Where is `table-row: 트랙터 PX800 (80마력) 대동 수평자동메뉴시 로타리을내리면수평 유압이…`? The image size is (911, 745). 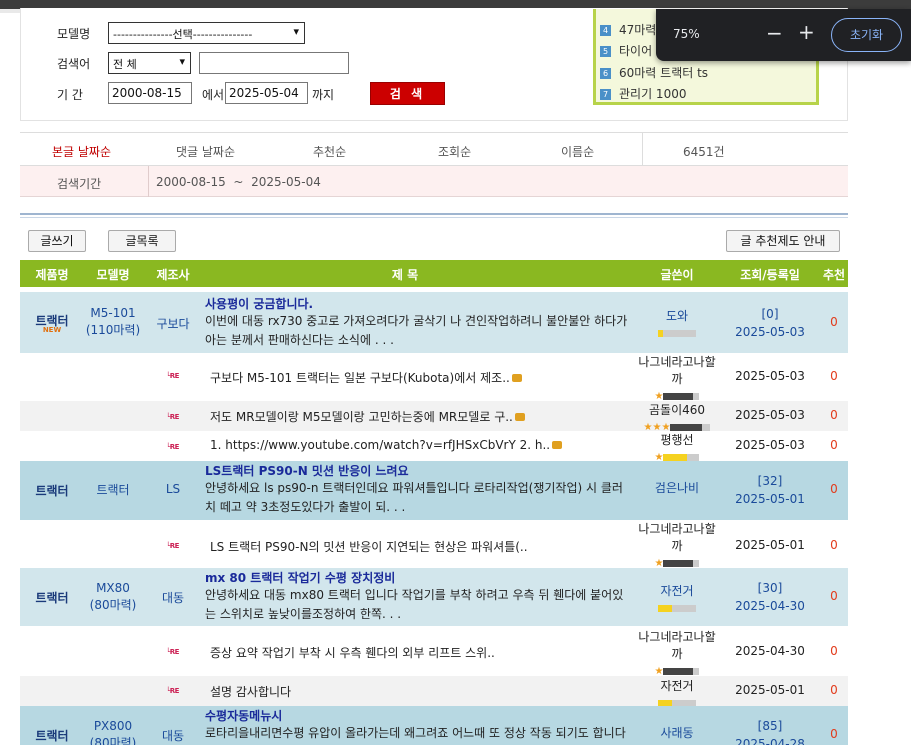
table-row: 트랙터 PX800 (80마력) 대동 수평자동메뉴시 로타리을내리면수평 유압이… is located at coordinates (434, 725).